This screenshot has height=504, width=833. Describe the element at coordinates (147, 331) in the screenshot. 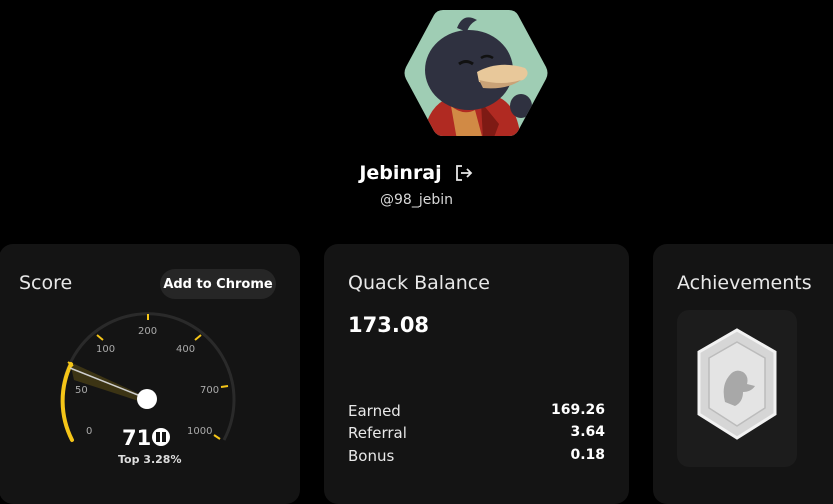

I see `tick-label-200: 200` at that location.